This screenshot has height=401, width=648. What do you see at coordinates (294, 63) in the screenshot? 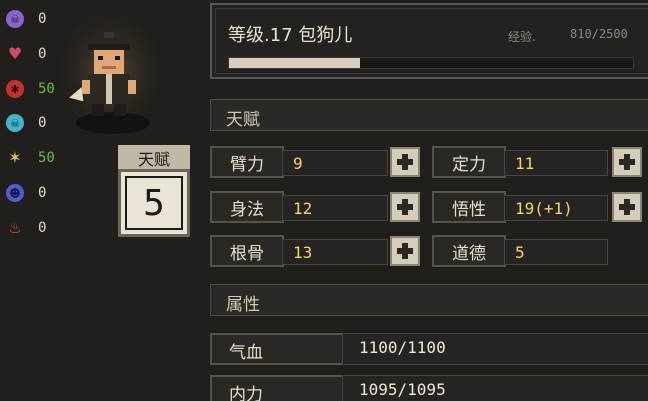
I see `exp-progress-fill` at bounding box center [294, 63].